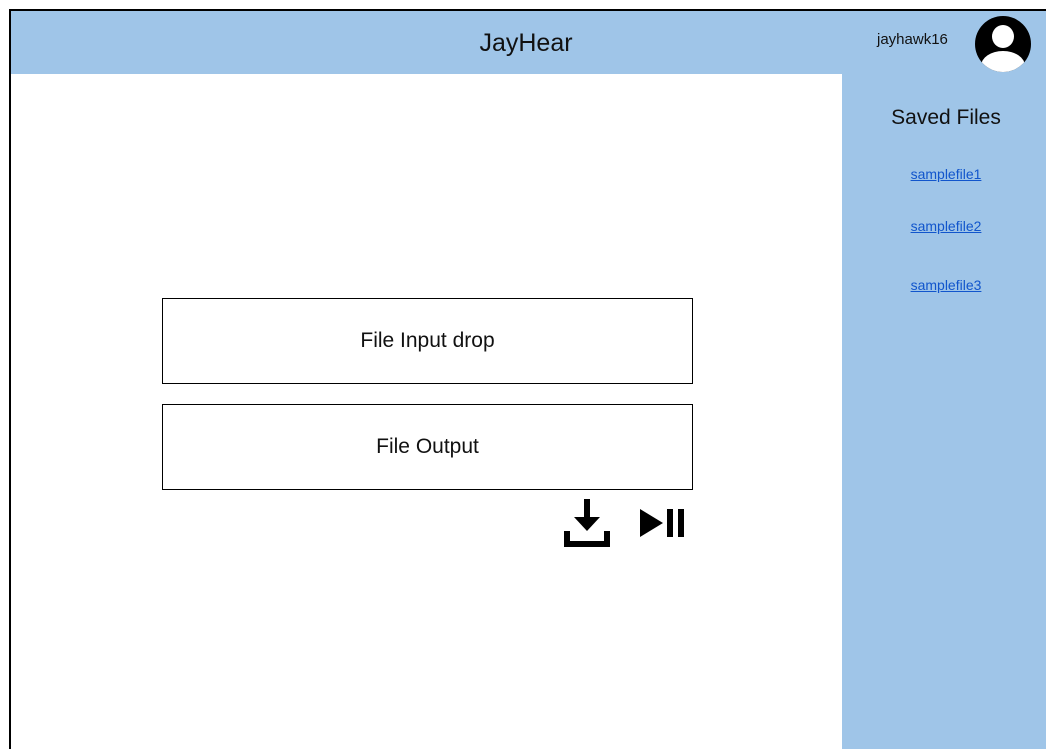 This screenshot has height=749, width=1046. What do you see at coordinates (944, 226) in the screenshot?
I see `saved-file-link: samplefile2` at bounding box center [944, 226].